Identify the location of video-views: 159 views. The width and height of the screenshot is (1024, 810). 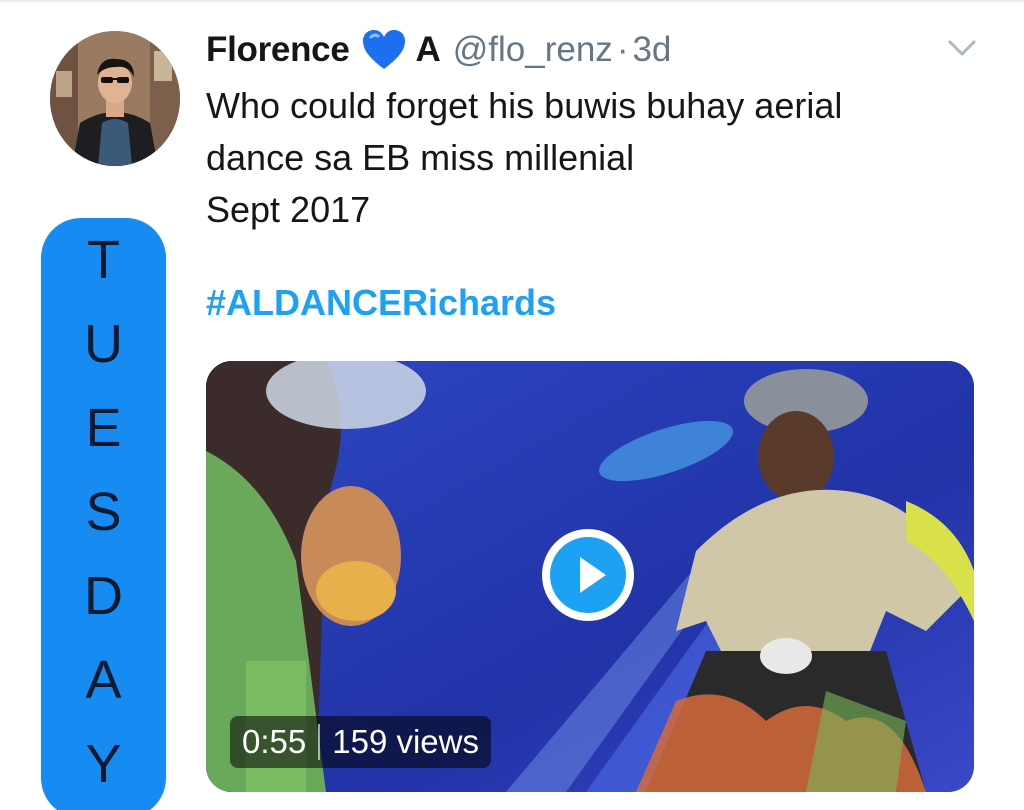
(405, 741).